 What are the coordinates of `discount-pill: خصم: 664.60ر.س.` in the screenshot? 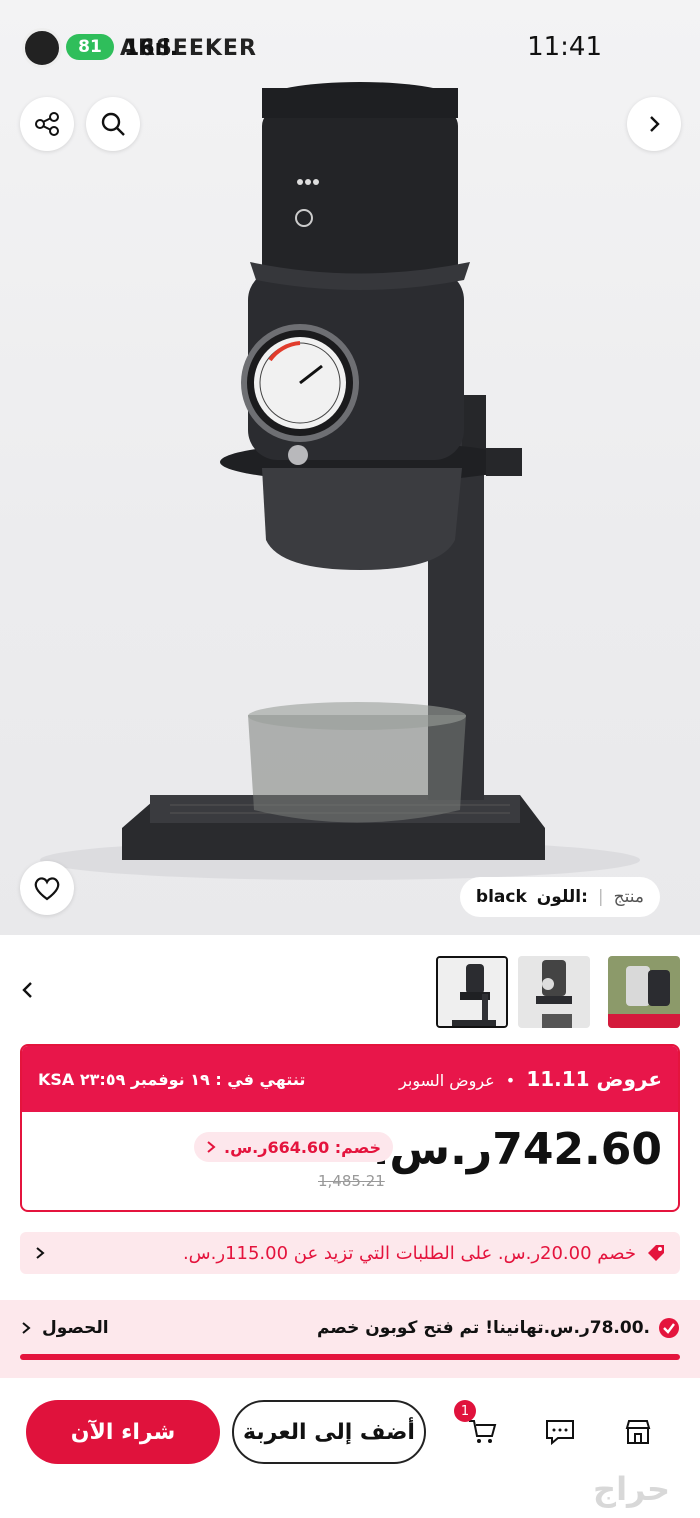 It's located at (294, 1147).